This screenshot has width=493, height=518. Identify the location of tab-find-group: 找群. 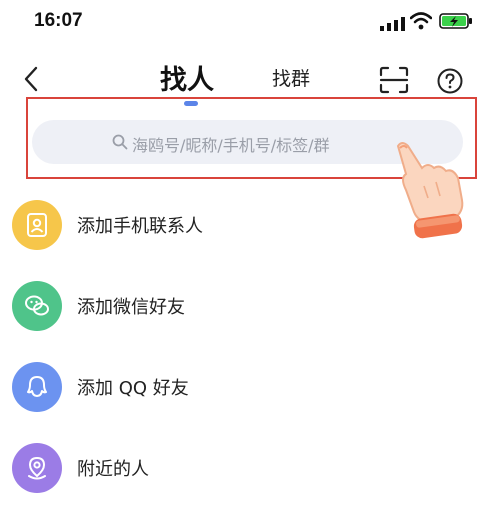
(291, 77).